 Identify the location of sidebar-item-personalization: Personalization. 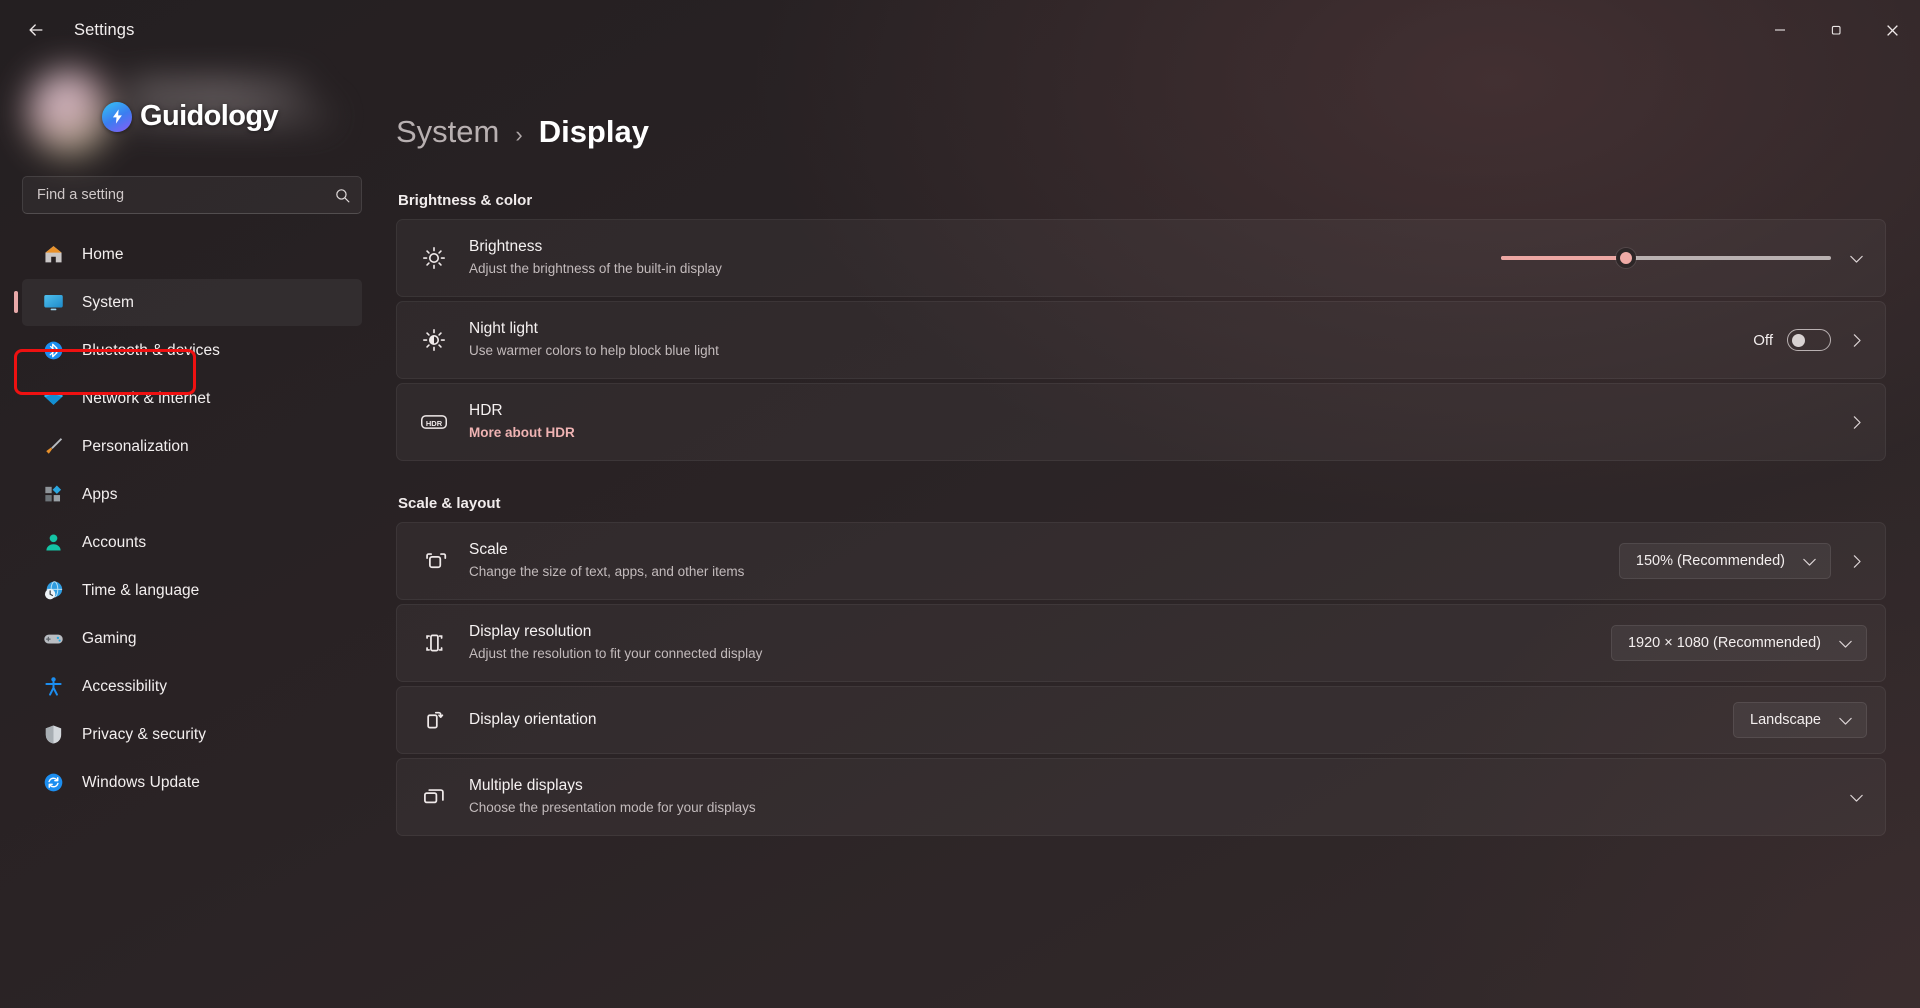
(192, 446).